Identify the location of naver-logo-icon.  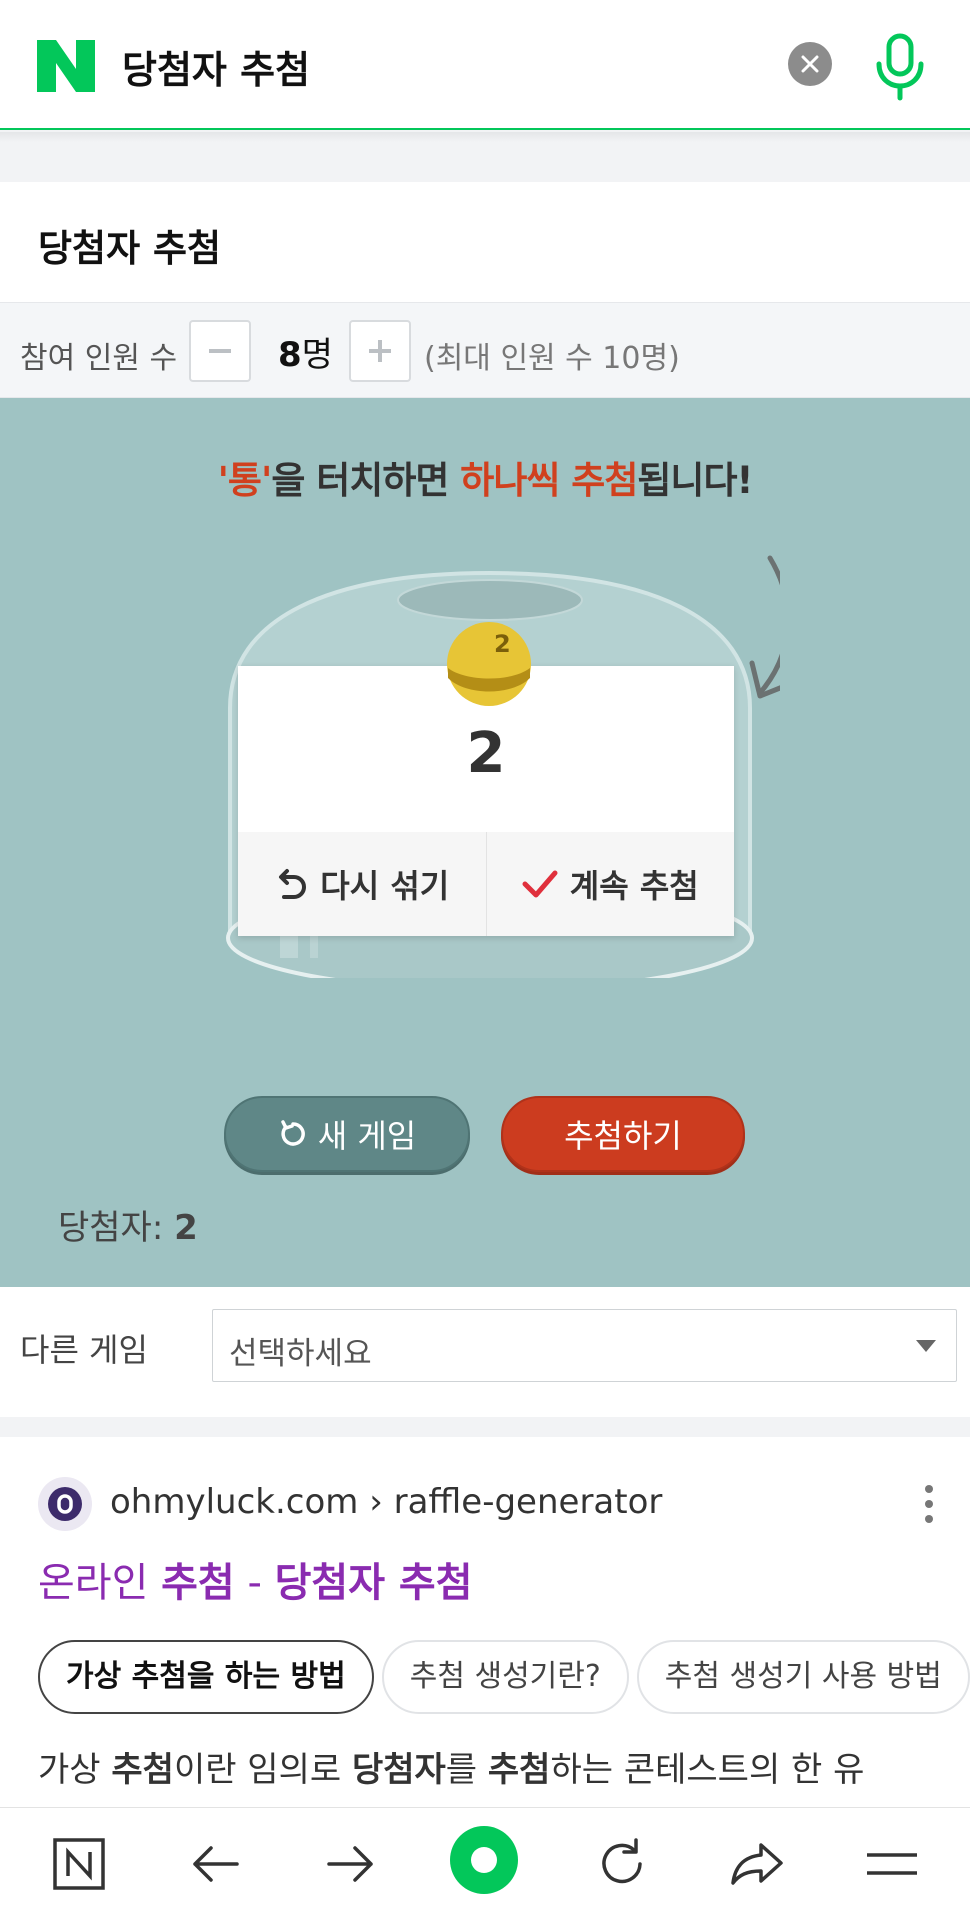
(66, 66).